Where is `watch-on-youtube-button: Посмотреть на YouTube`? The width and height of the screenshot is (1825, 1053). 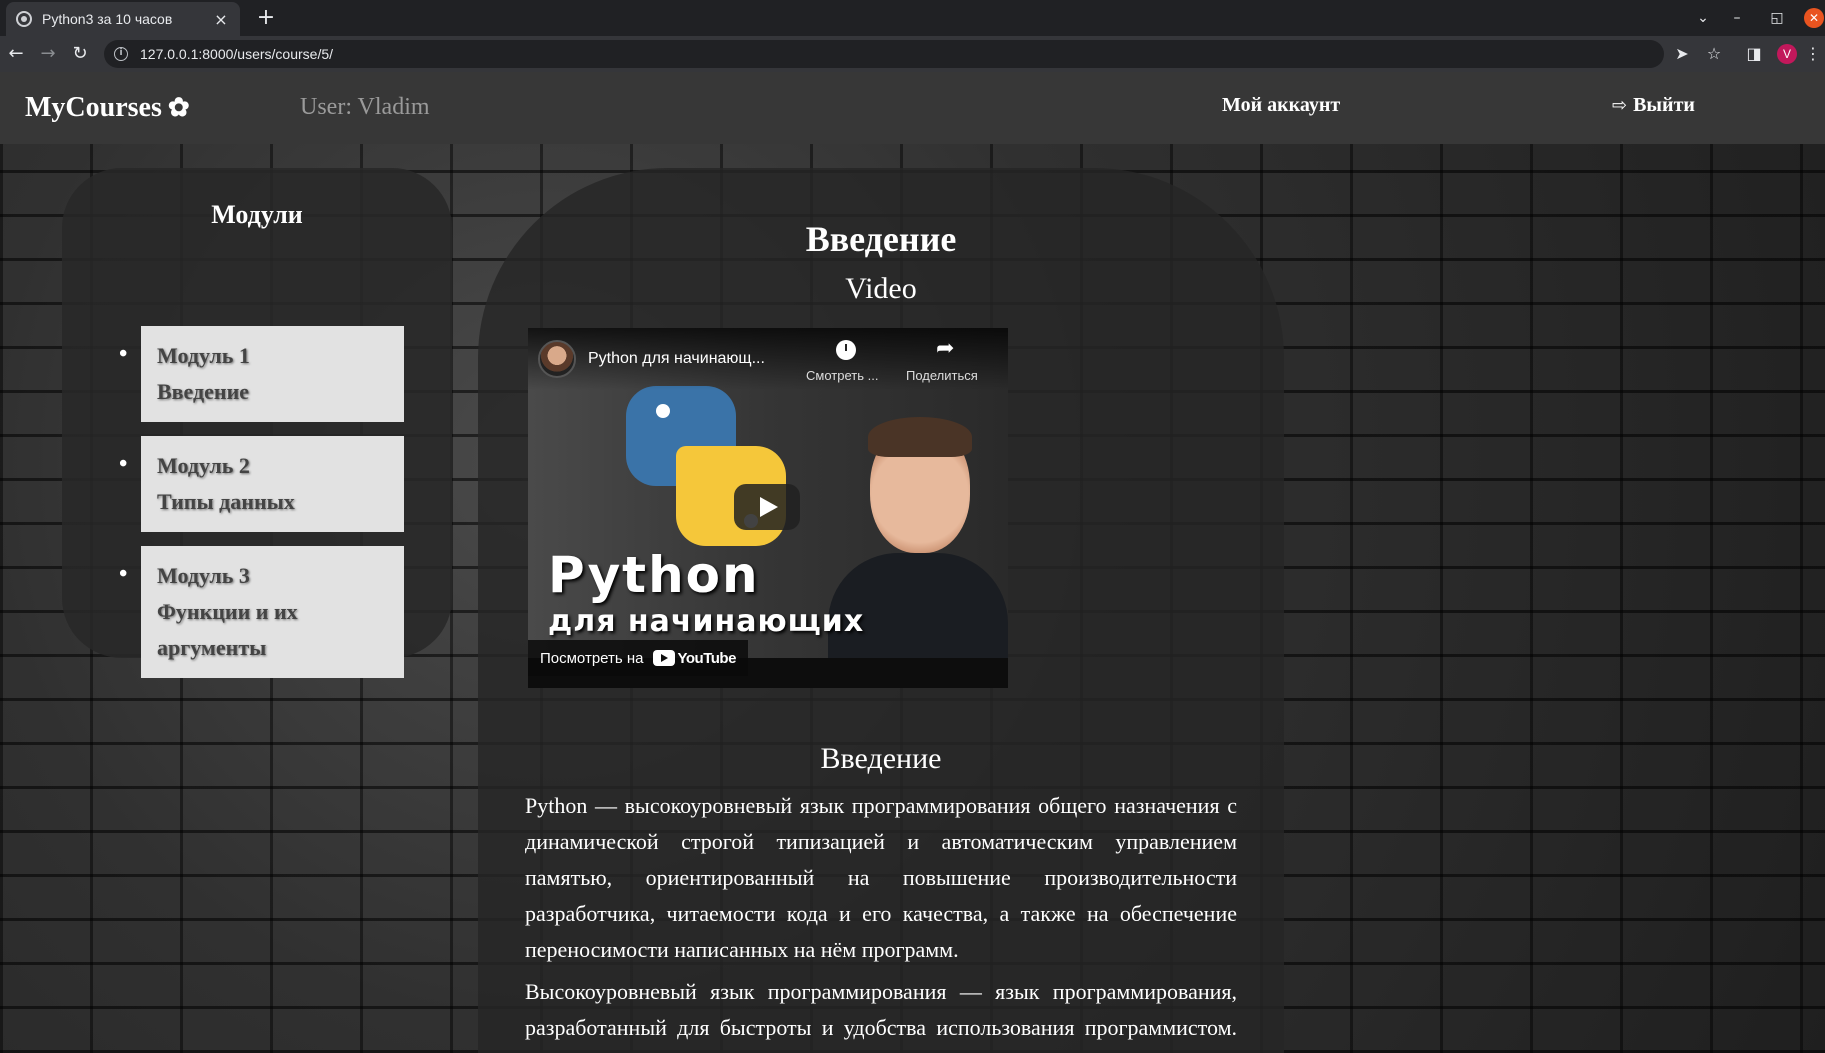
watch-on-youtube-button: Посмотреть на YouTube is located at coordinates (638, 658).